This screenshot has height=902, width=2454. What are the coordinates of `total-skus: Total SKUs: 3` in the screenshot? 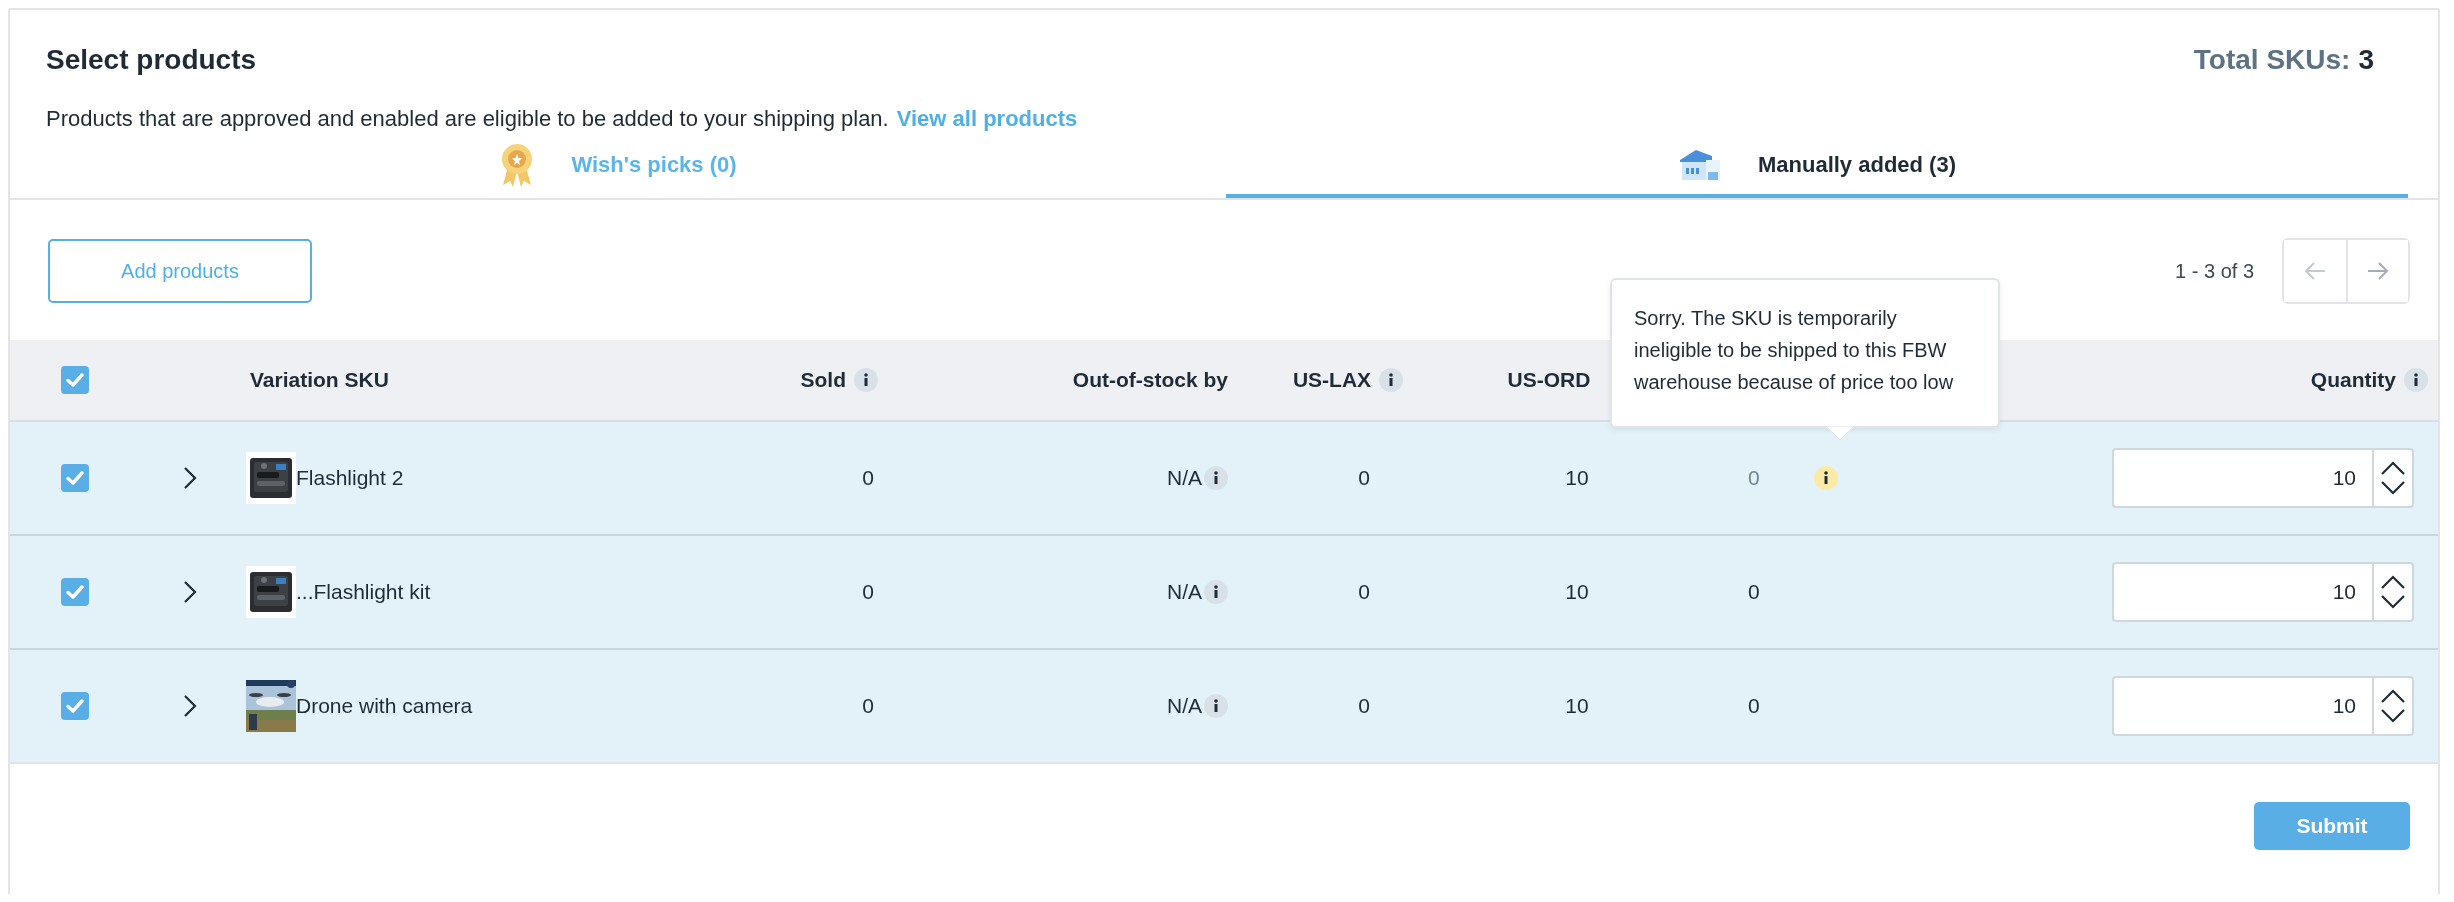 It's located at (2283, 60).